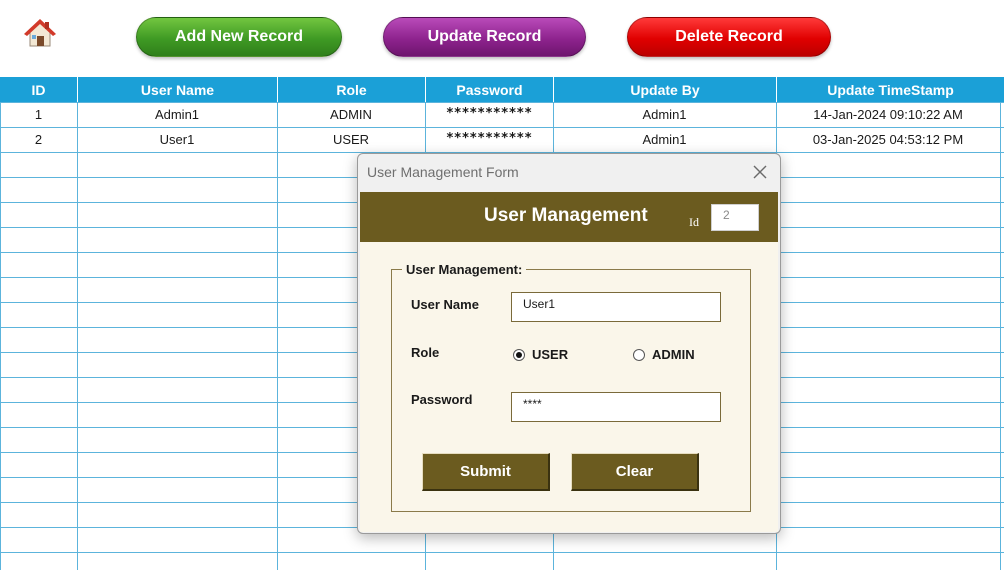 The image size is (1004, 570). What do you see at coordinates (616, 407) in the screenshot?
I see `password-input: ****` at bounding box center [616, 407].